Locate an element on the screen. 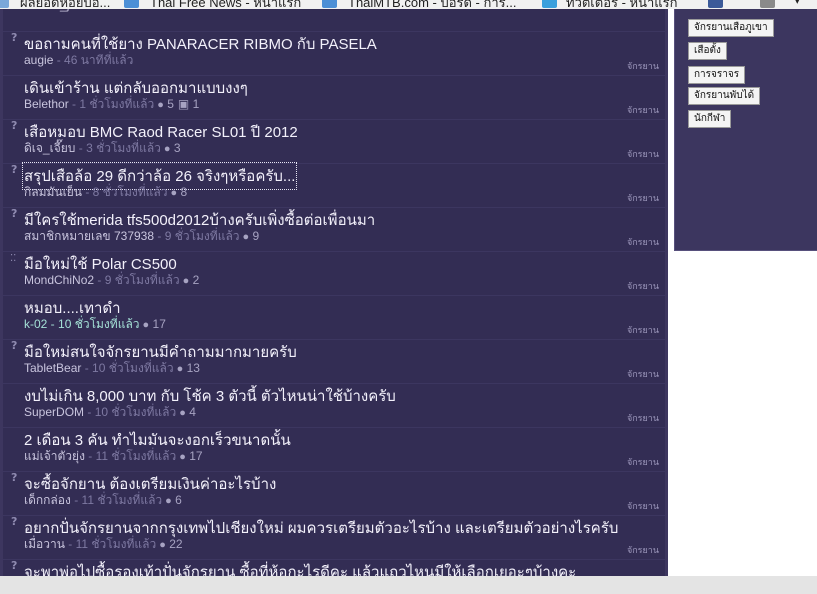  topic-meta: เด็กกล่อง - 11 ชั่วโมงที่แล้ว ● 6 is located at coordinates (103, 500).